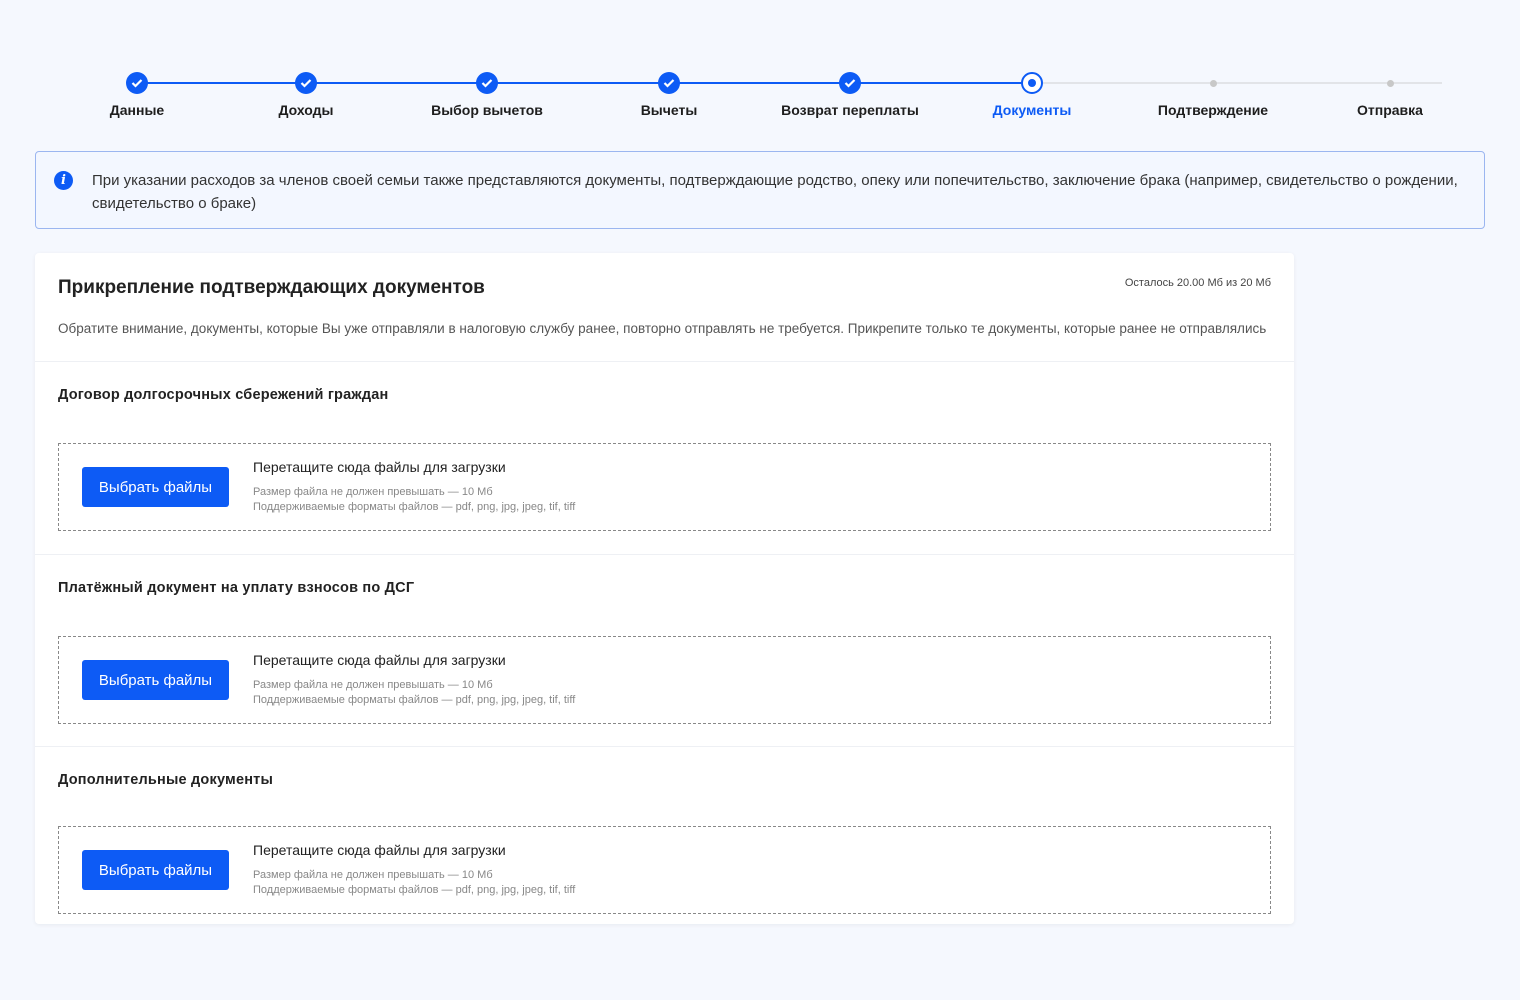 The width and height of the screenshot is (1520, 1000). What do you see at coordinates (487, 95) in the screenshot?
I see `step-3: Выбор вычетов` at bounding box center [487, 95].